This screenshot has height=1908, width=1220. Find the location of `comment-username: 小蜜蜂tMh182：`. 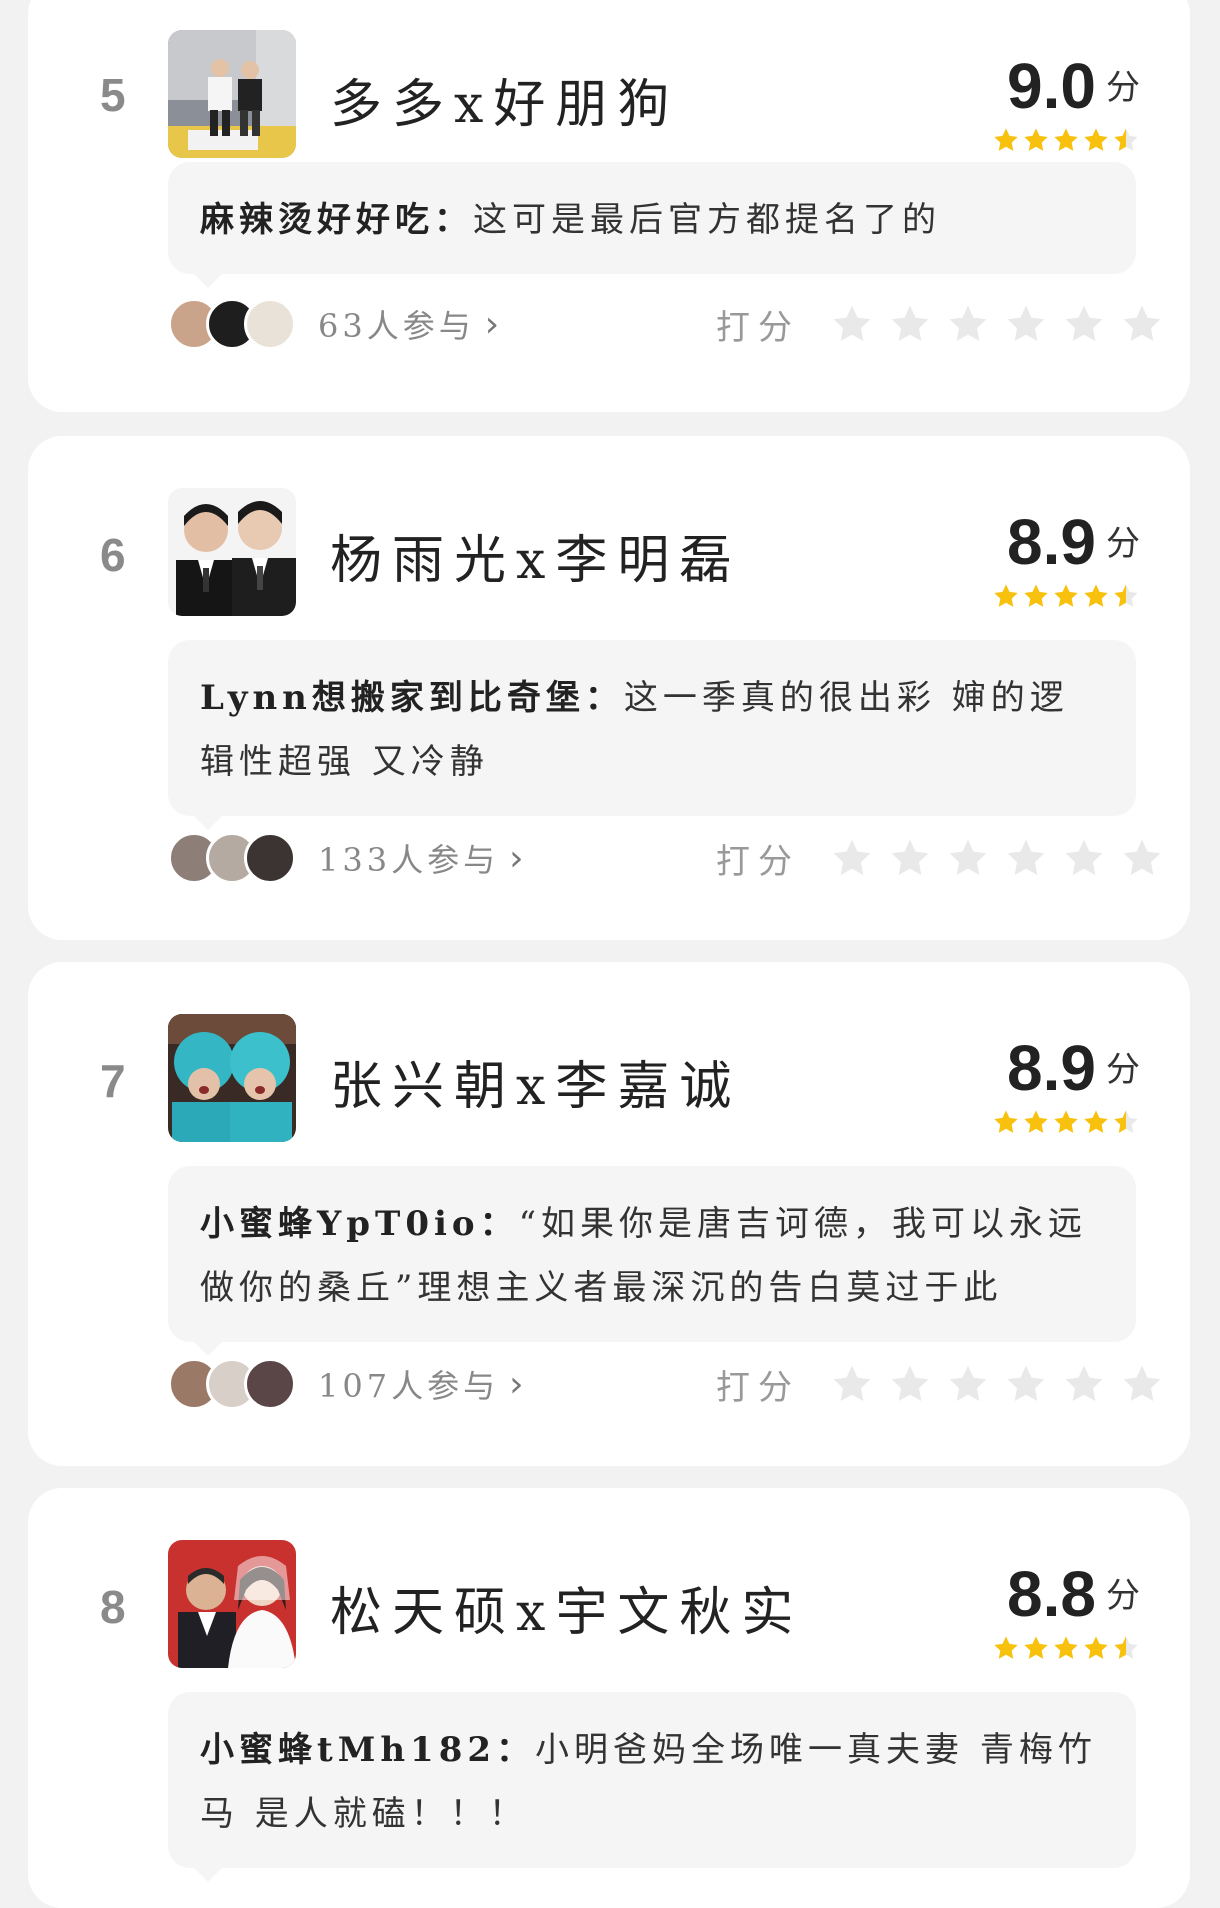

comment-username: 小蜜蜂tMh182： is located at coordinates (367, 1750).